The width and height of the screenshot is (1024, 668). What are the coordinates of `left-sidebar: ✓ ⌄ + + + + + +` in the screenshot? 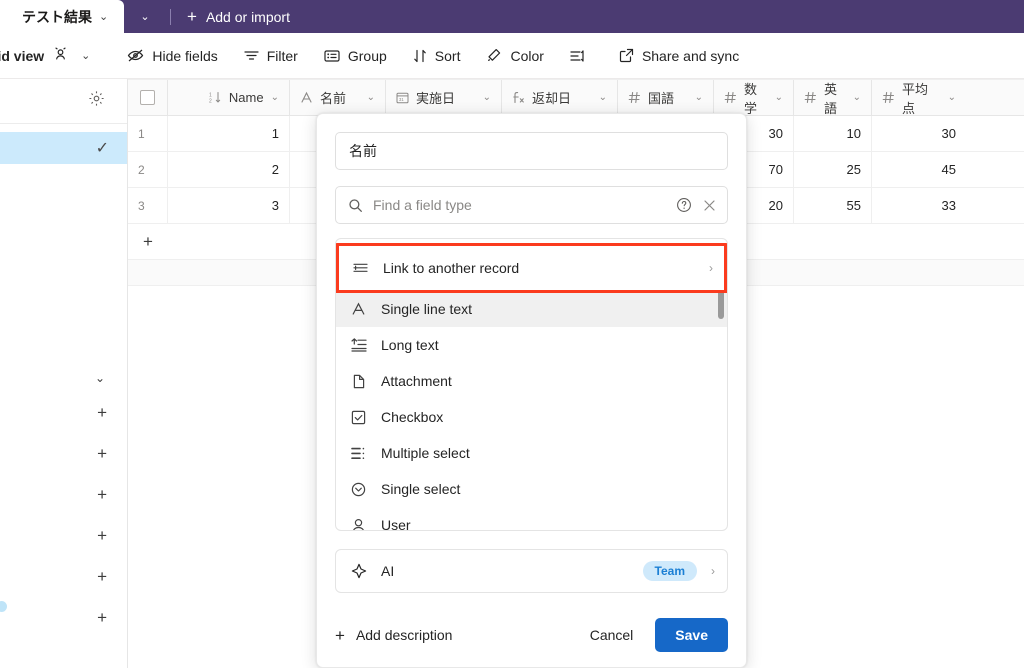 It's located at (64, 373).